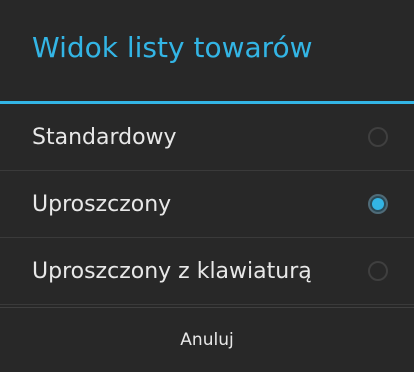 Image resolution: width=414 pixels, height=372 pixels. I want to click on cancel-button: Anuluj, so click(206, 340).